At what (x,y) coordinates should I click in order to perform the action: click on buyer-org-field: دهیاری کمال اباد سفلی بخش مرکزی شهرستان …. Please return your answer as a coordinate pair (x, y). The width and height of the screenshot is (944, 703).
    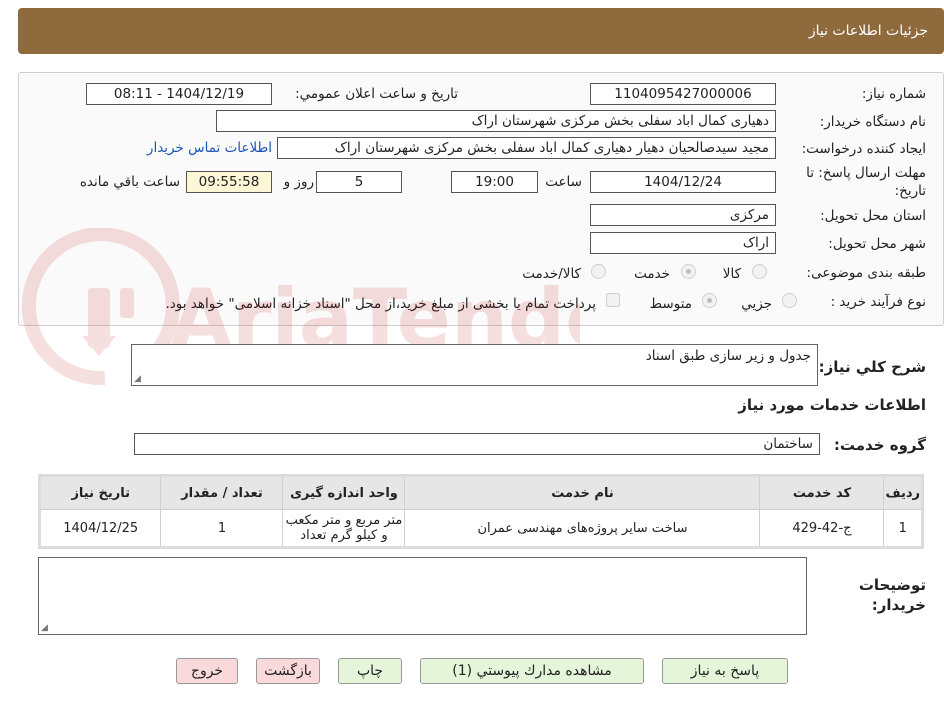
    Looking at the image, I should click on (496, 121).